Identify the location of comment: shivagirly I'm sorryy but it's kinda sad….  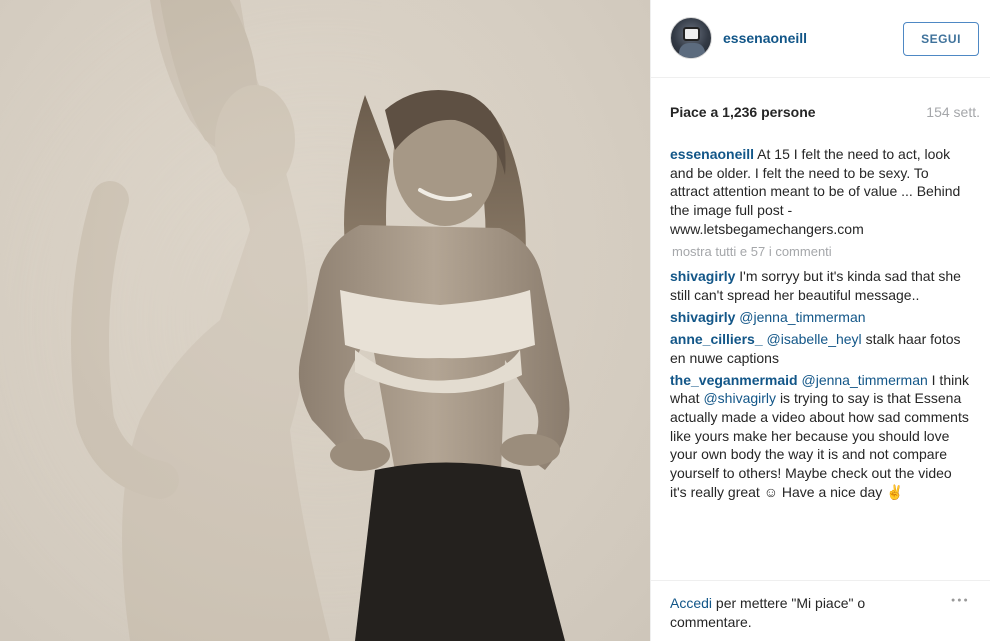
(820, 285).